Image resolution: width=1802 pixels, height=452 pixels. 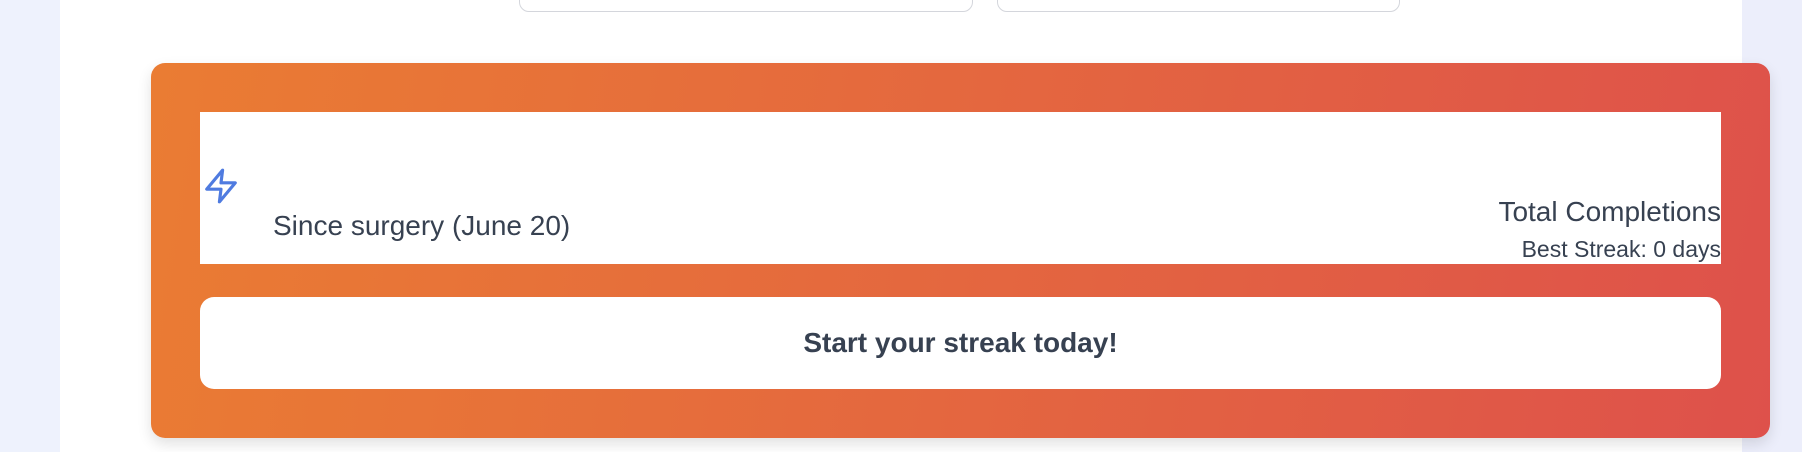 I want to click on page-background-left, so click(x=30, y=226).